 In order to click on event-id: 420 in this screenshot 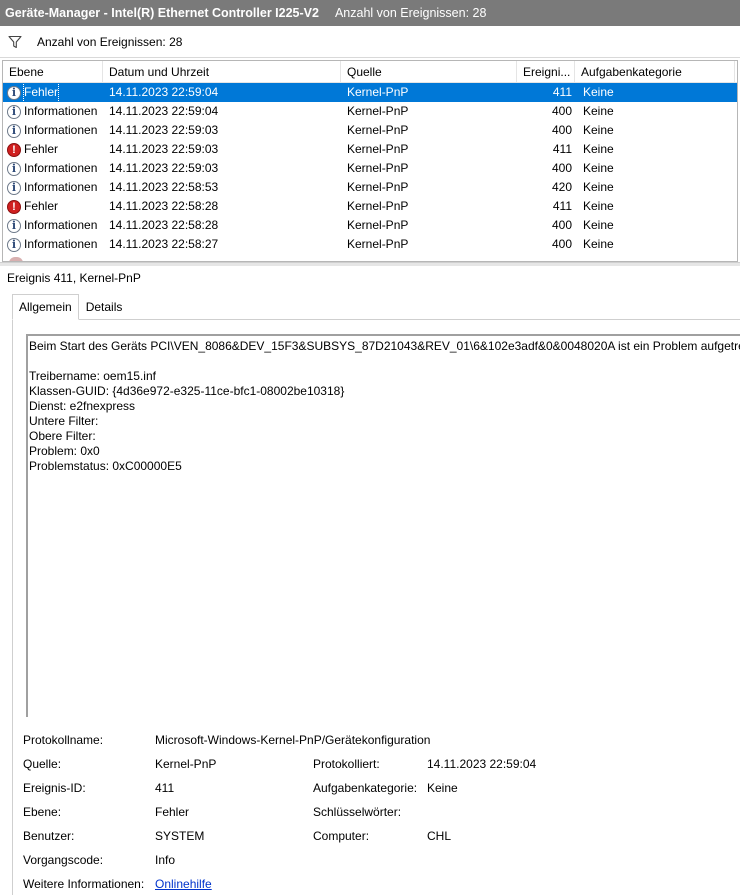, I will do `click(561, 187)`.